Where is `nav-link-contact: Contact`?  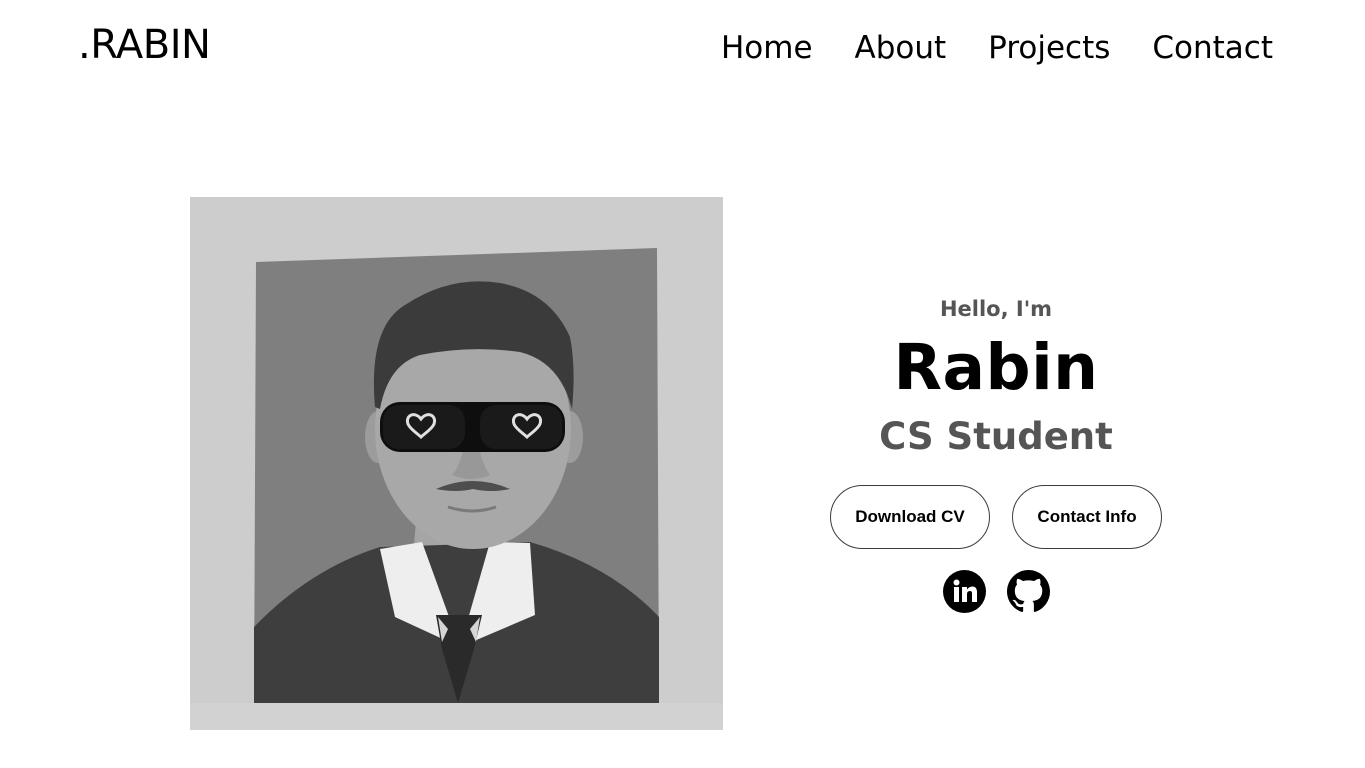
nav-link-contact: Contact is located at coordinates (1212, 48).